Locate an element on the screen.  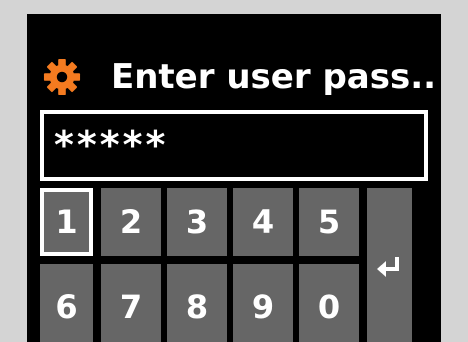
enter-return-icon is located at coordinates (388, 267).